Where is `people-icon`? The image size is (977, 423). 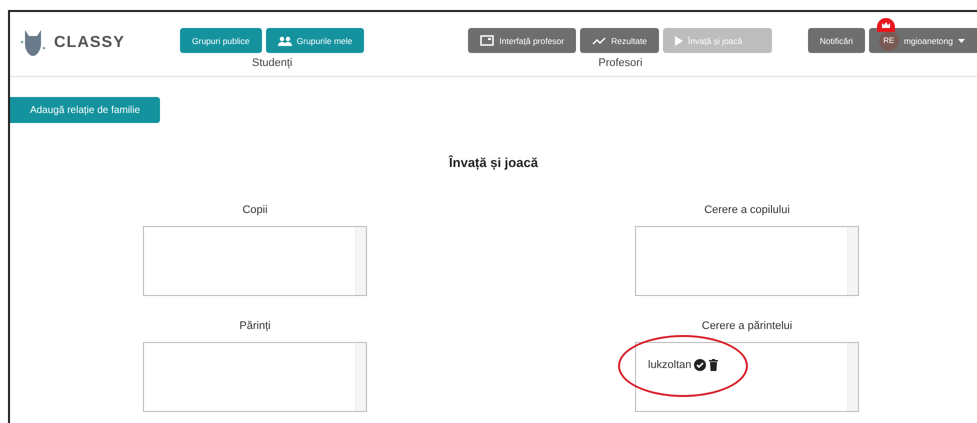 people-icon is located at coordinates (285, 41).